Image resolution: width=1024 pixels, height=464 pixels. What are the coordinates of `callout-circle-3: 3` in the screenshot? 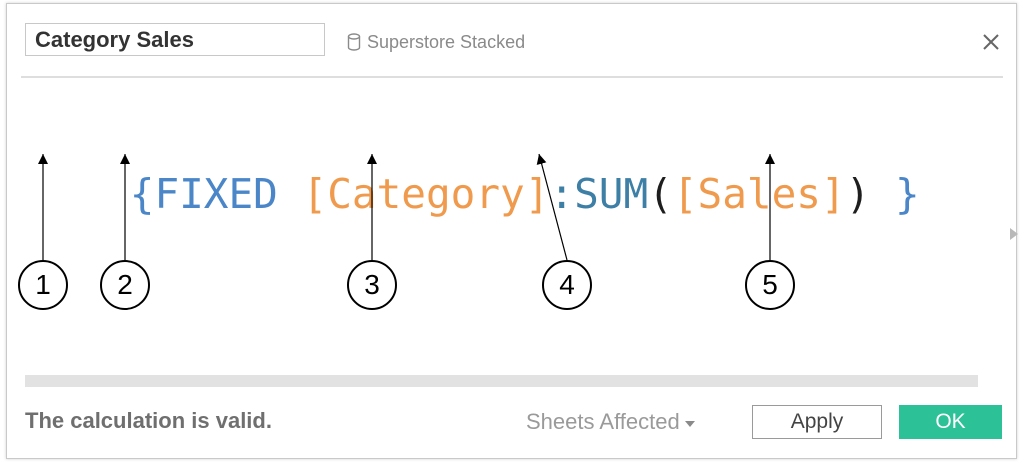 It's located at (372, 285).